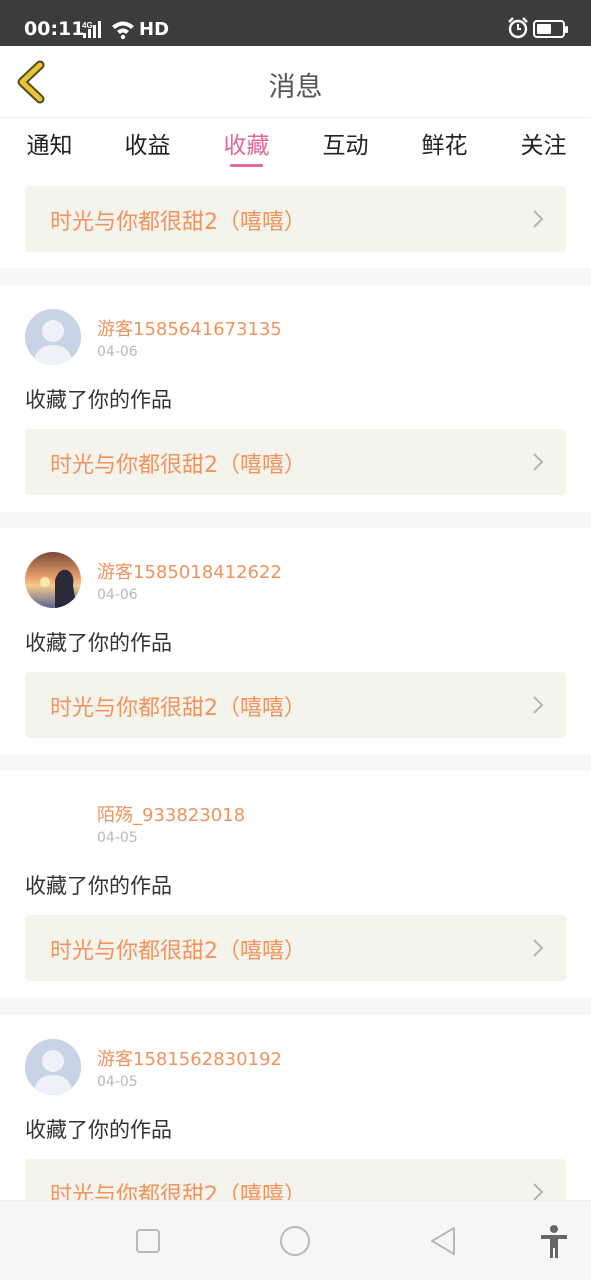 Image resolution: width=591 pixels, height=1280 pixels. Describe the element at coordinates (295, 23) in the screenshot. I see `status-bar: 00:11 4G HD` at that location.